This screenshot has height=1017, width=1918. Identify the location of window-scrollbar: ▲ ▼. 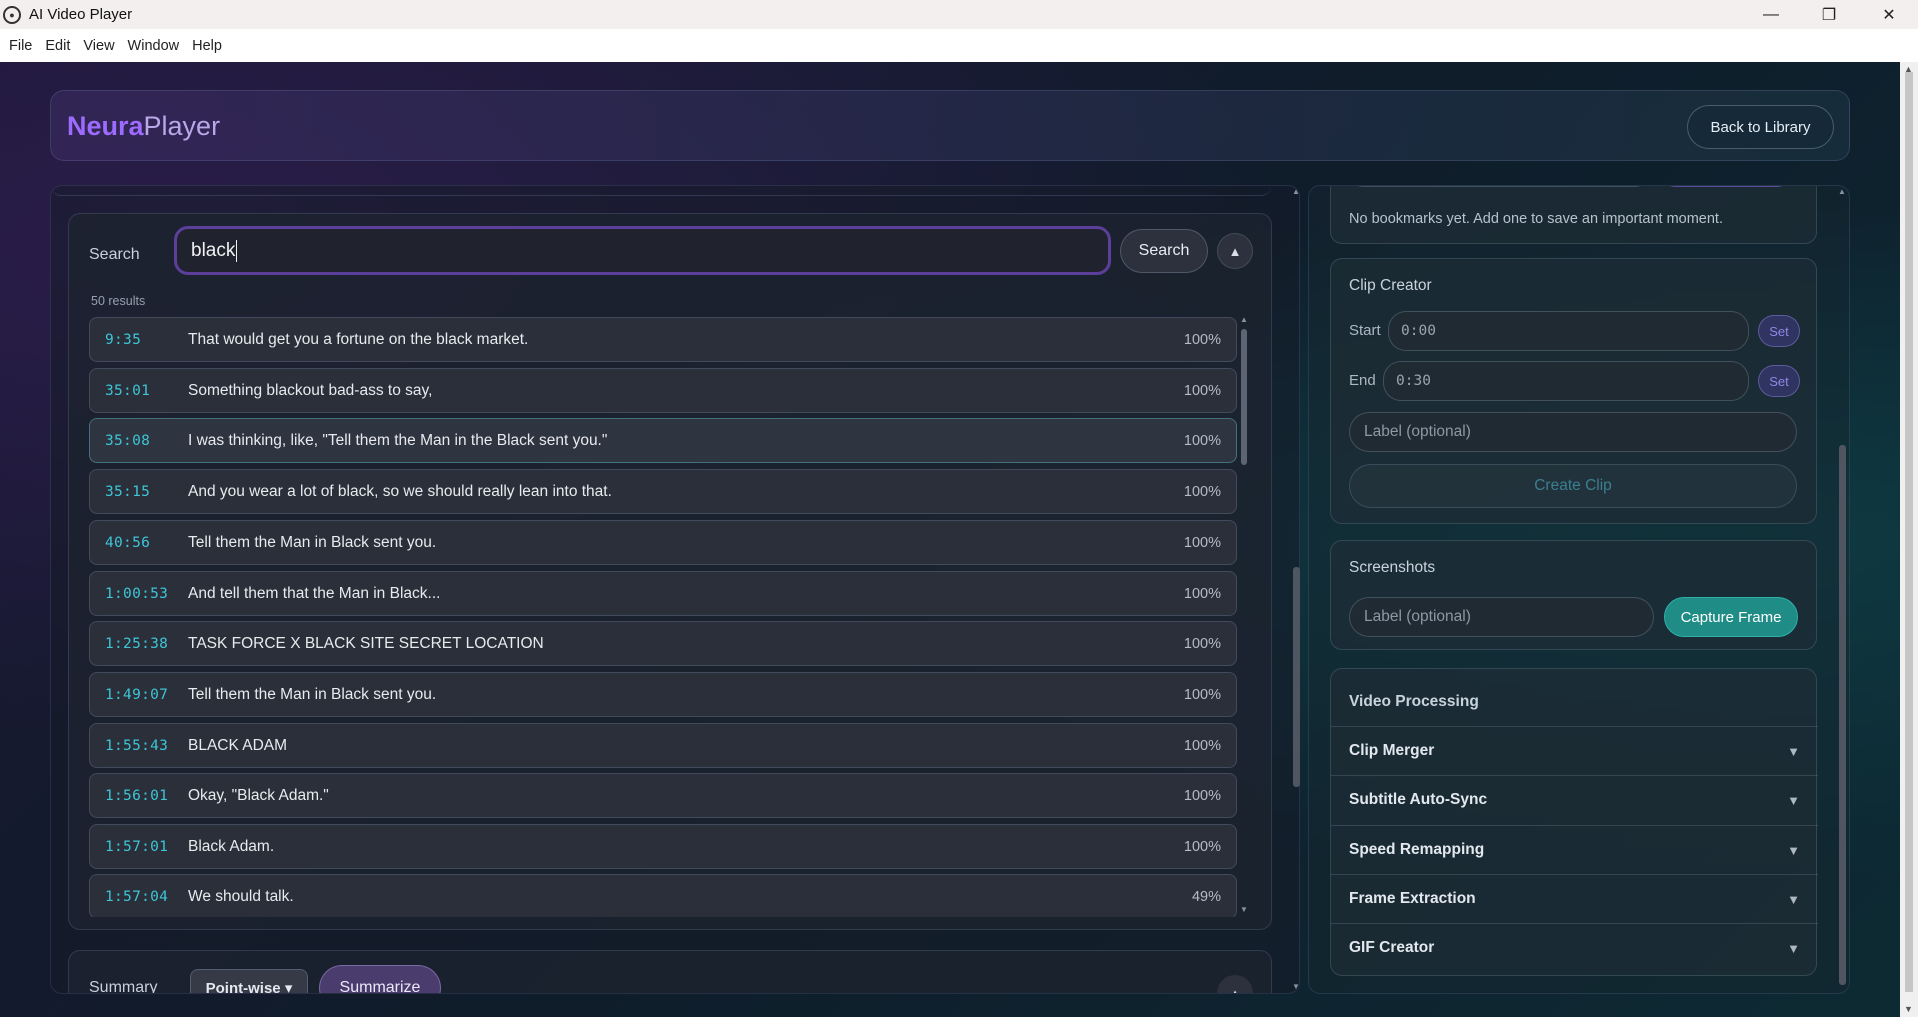
(1909, 539).